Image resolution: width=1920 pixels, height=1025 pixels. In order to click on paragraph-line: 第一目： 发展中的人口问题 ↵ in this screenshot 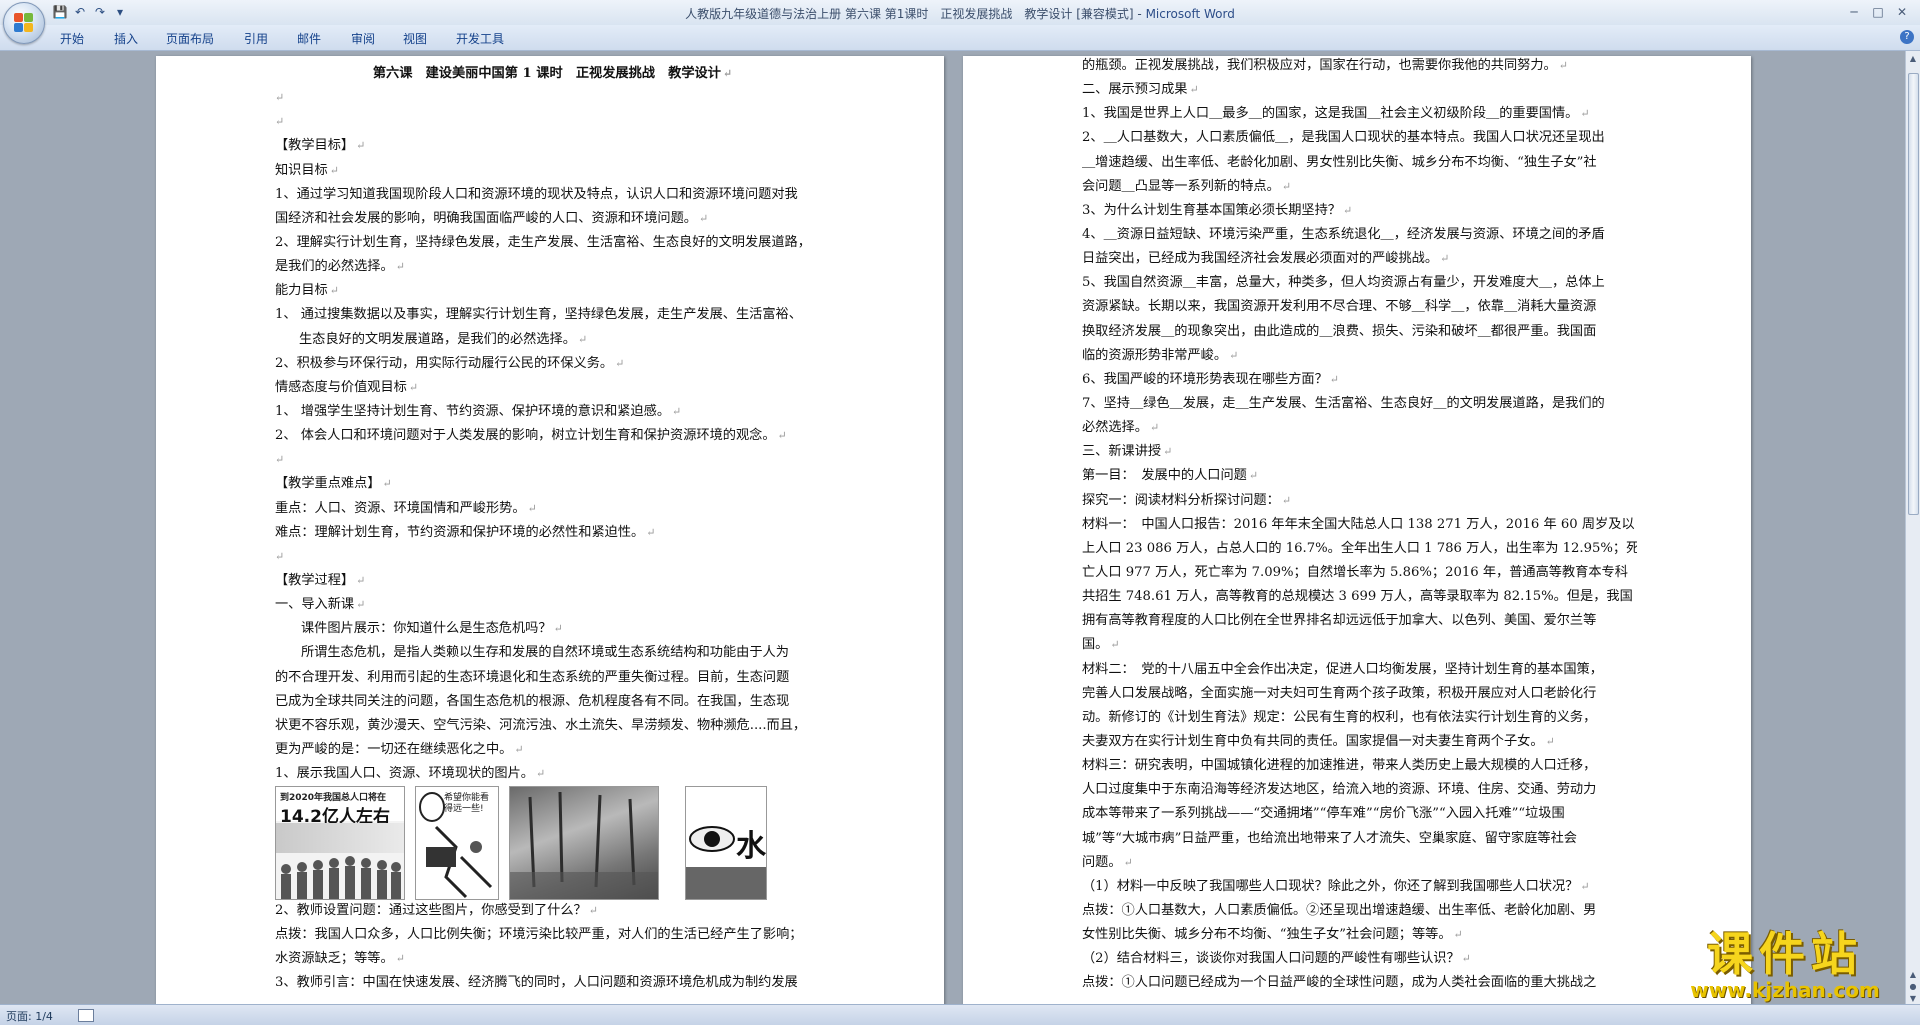, I will do `click(1170, 476)`.